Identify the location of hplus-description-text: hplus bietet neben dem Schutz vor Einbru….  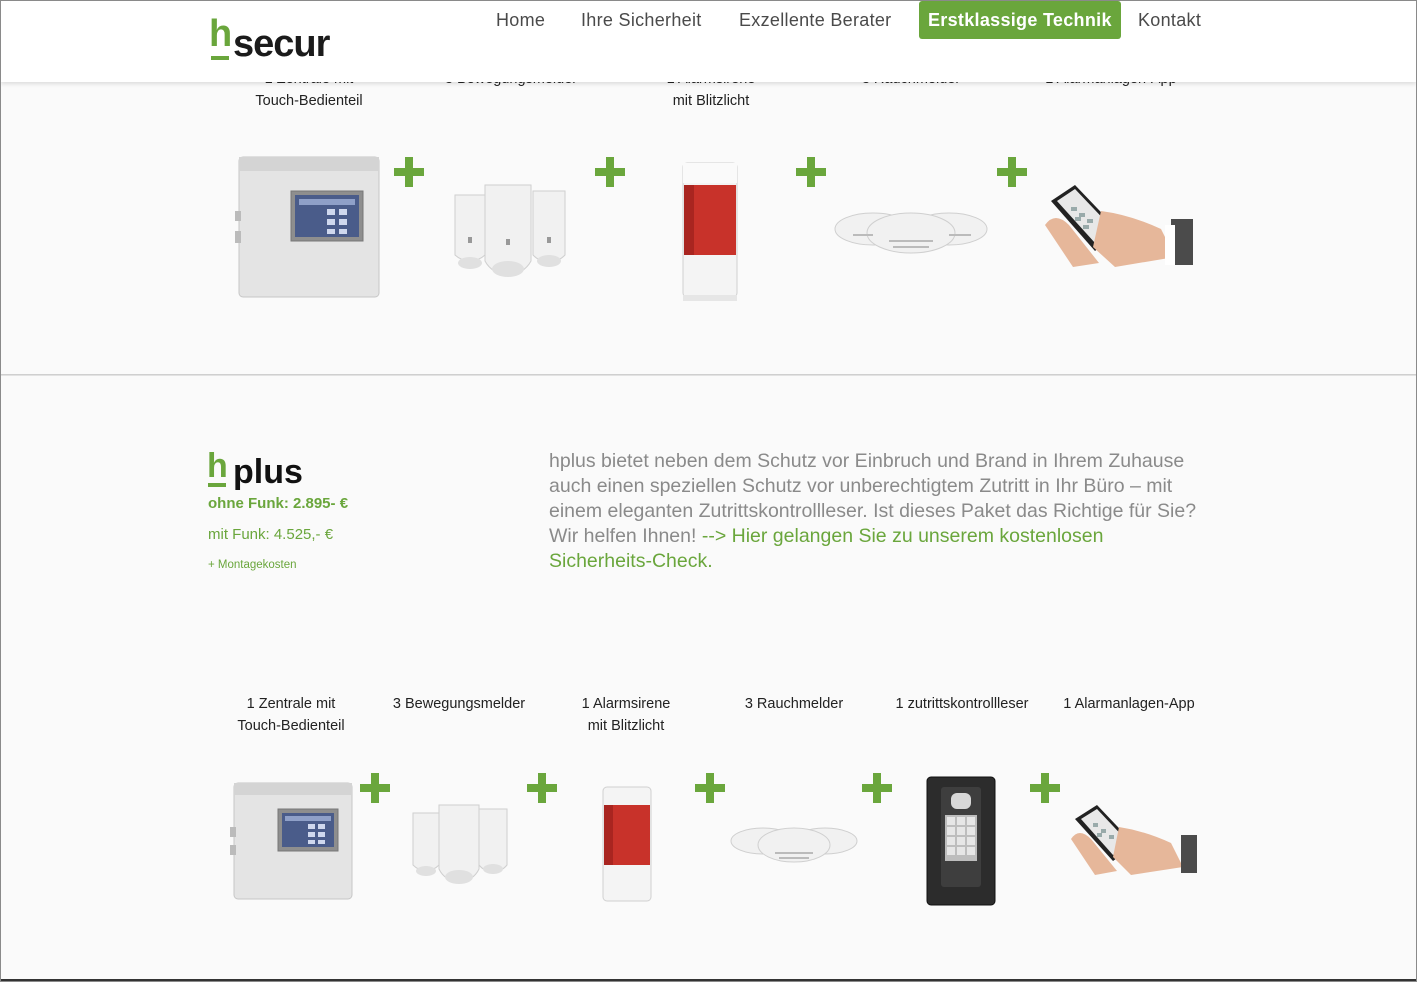
(873, 486).